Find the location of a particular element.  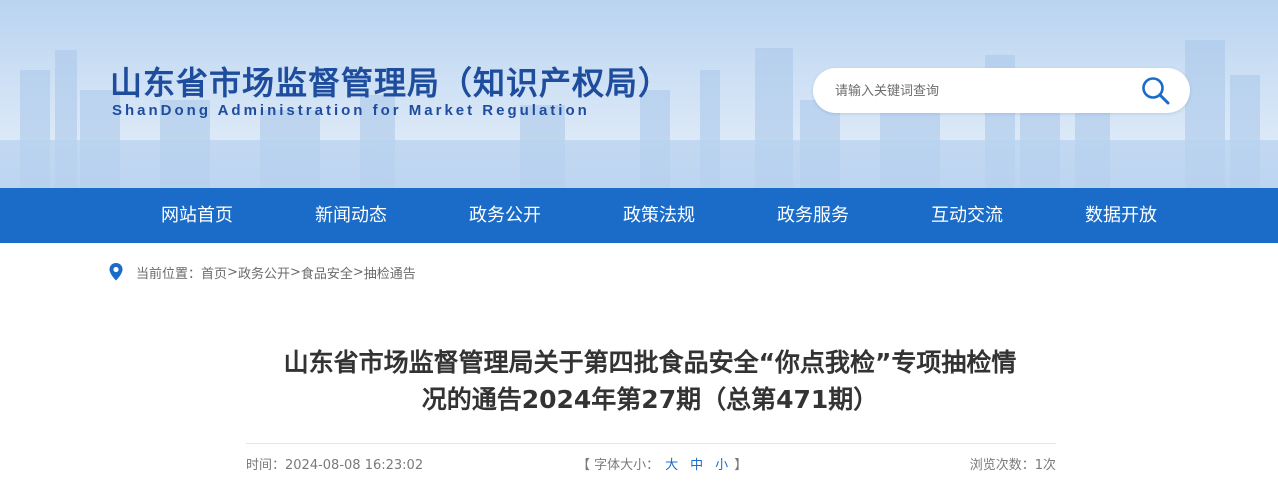

search-button is located at coordinates (1156, 91).